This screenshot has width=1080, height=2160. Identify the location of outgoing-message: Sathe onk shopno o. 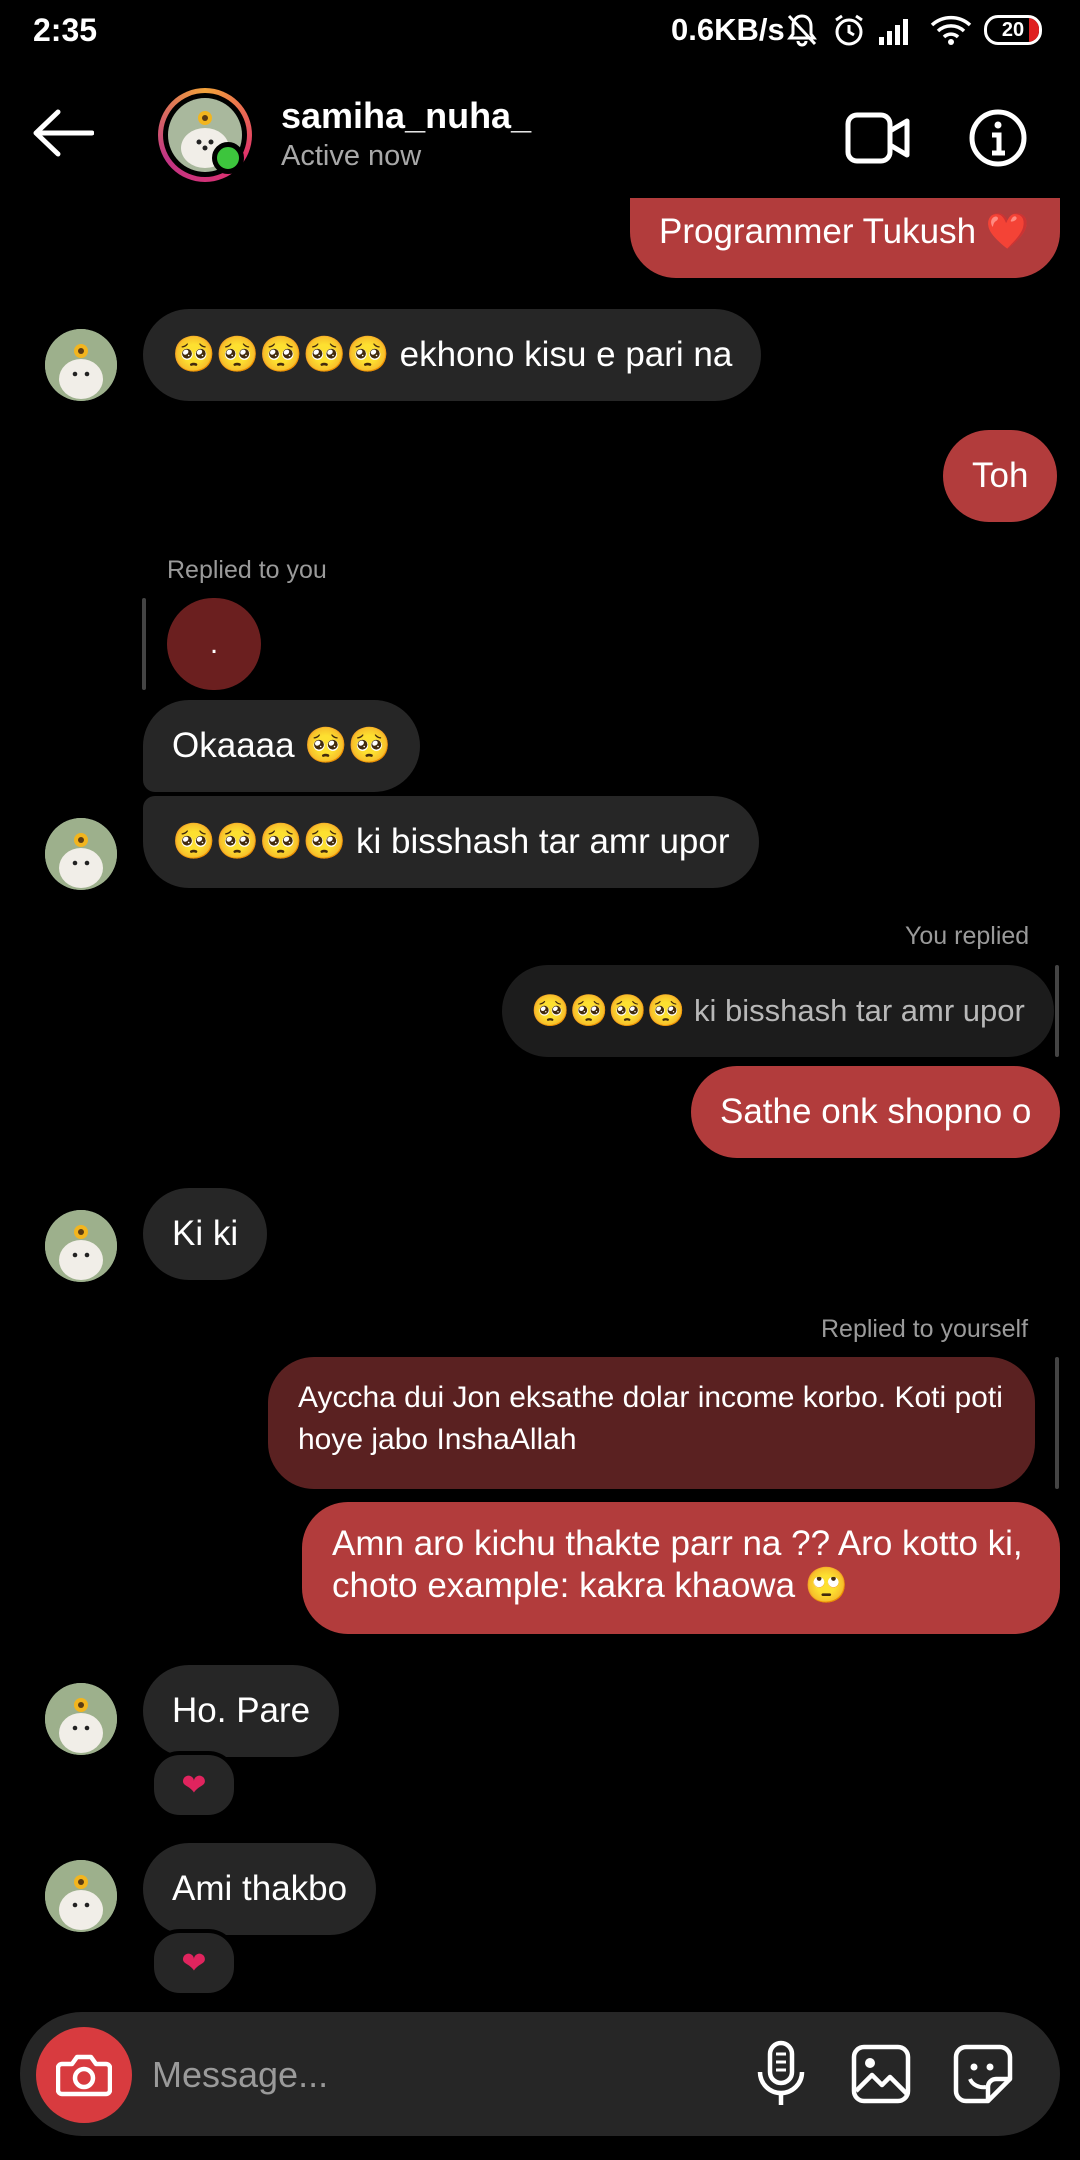
(876, 1112).